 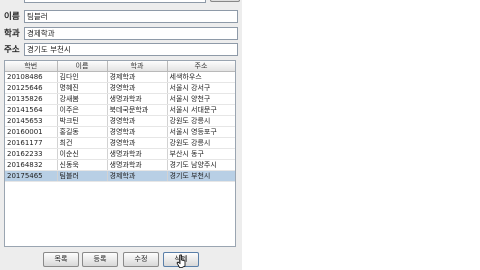 What do you see at coordinates (137, 66) in the screenshot?
I see `column-header-department: 학과` at bounding box center [137, 66].